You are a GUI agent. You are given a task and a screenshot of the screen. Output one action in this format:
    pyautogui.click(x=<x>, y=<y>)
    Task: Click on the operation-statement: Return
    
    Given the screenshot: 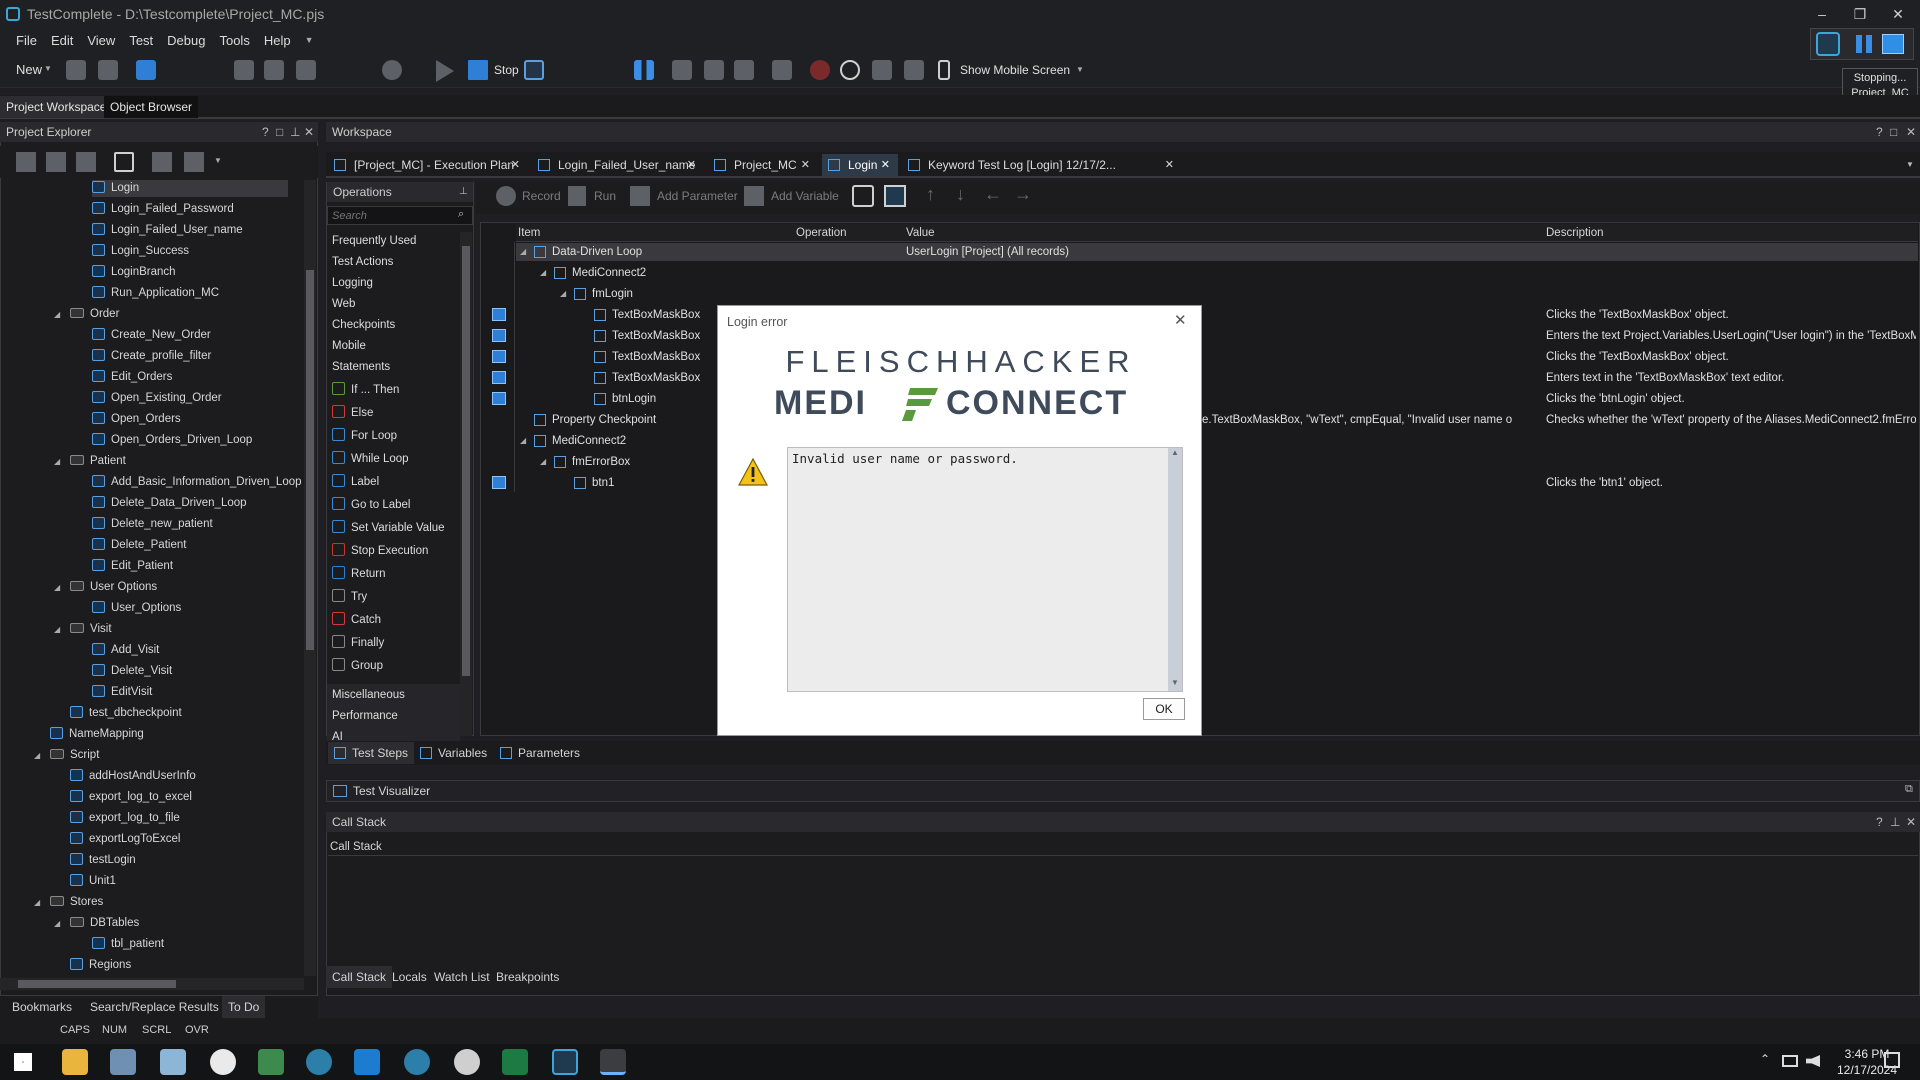 What is the action you would take?
    pyautogui.click(x=359, y=574)
    